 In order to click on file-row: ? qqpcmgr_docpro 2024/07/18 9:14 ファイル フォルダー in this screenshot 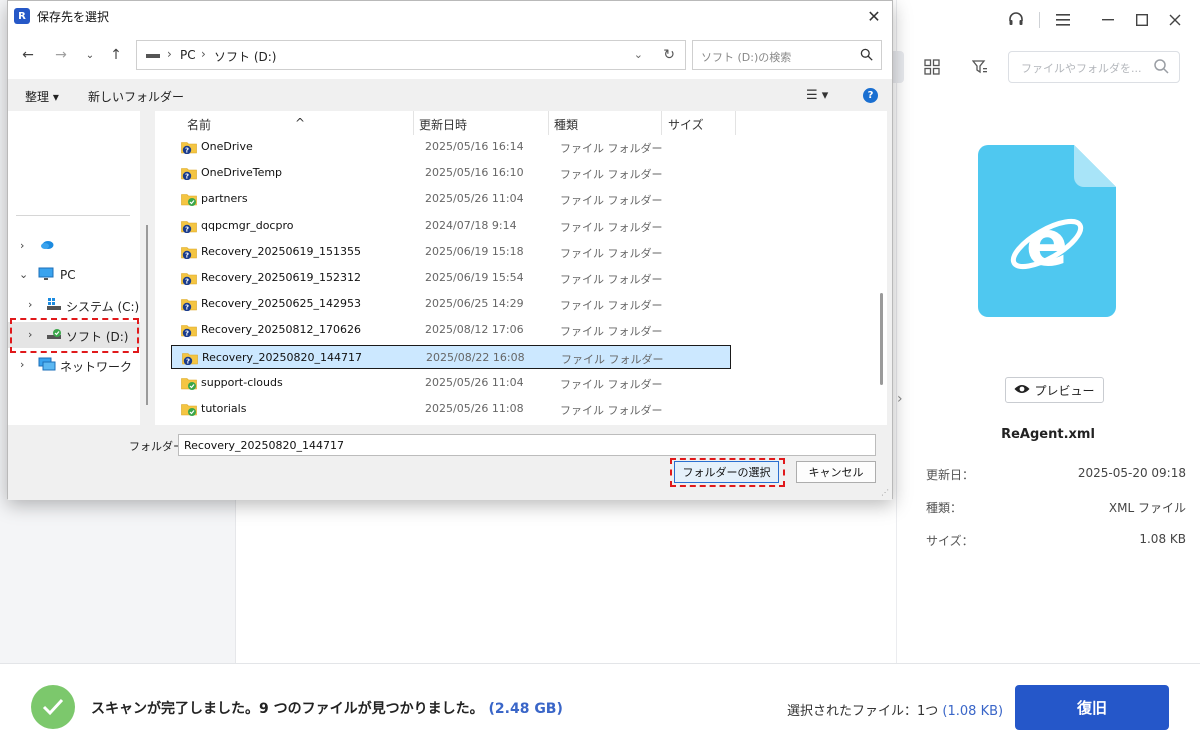, I will do `click(451, 226)`.